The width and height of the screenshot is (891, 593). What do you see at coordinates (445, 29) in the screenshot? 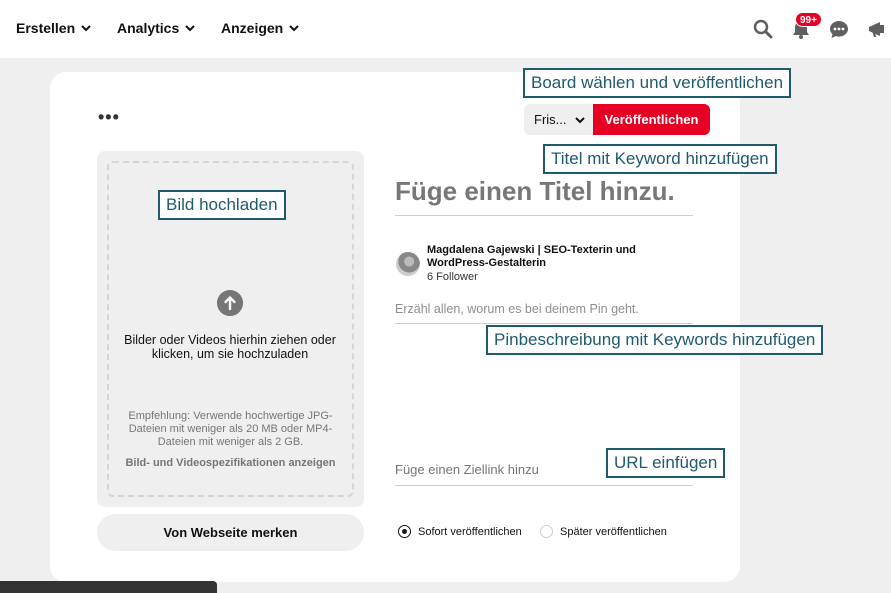
I see `top-navigation-bar: Erstellen Analytics Anzeigen 99+` at bounding box center [445, 29].